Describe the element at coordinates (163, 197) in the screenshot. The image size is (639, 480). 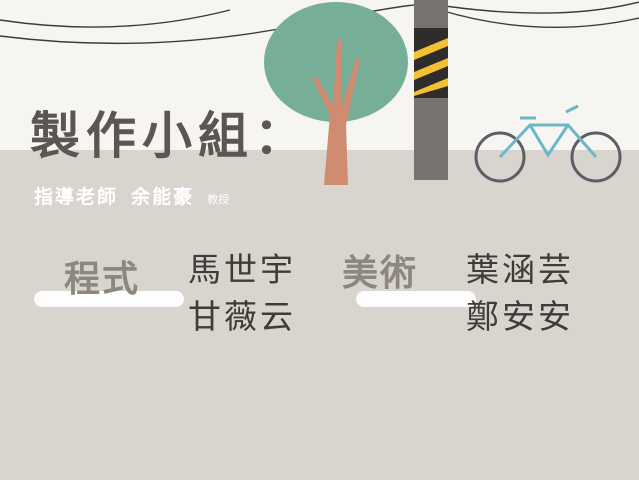
I see `advisor-name: 余能豪` at that location.